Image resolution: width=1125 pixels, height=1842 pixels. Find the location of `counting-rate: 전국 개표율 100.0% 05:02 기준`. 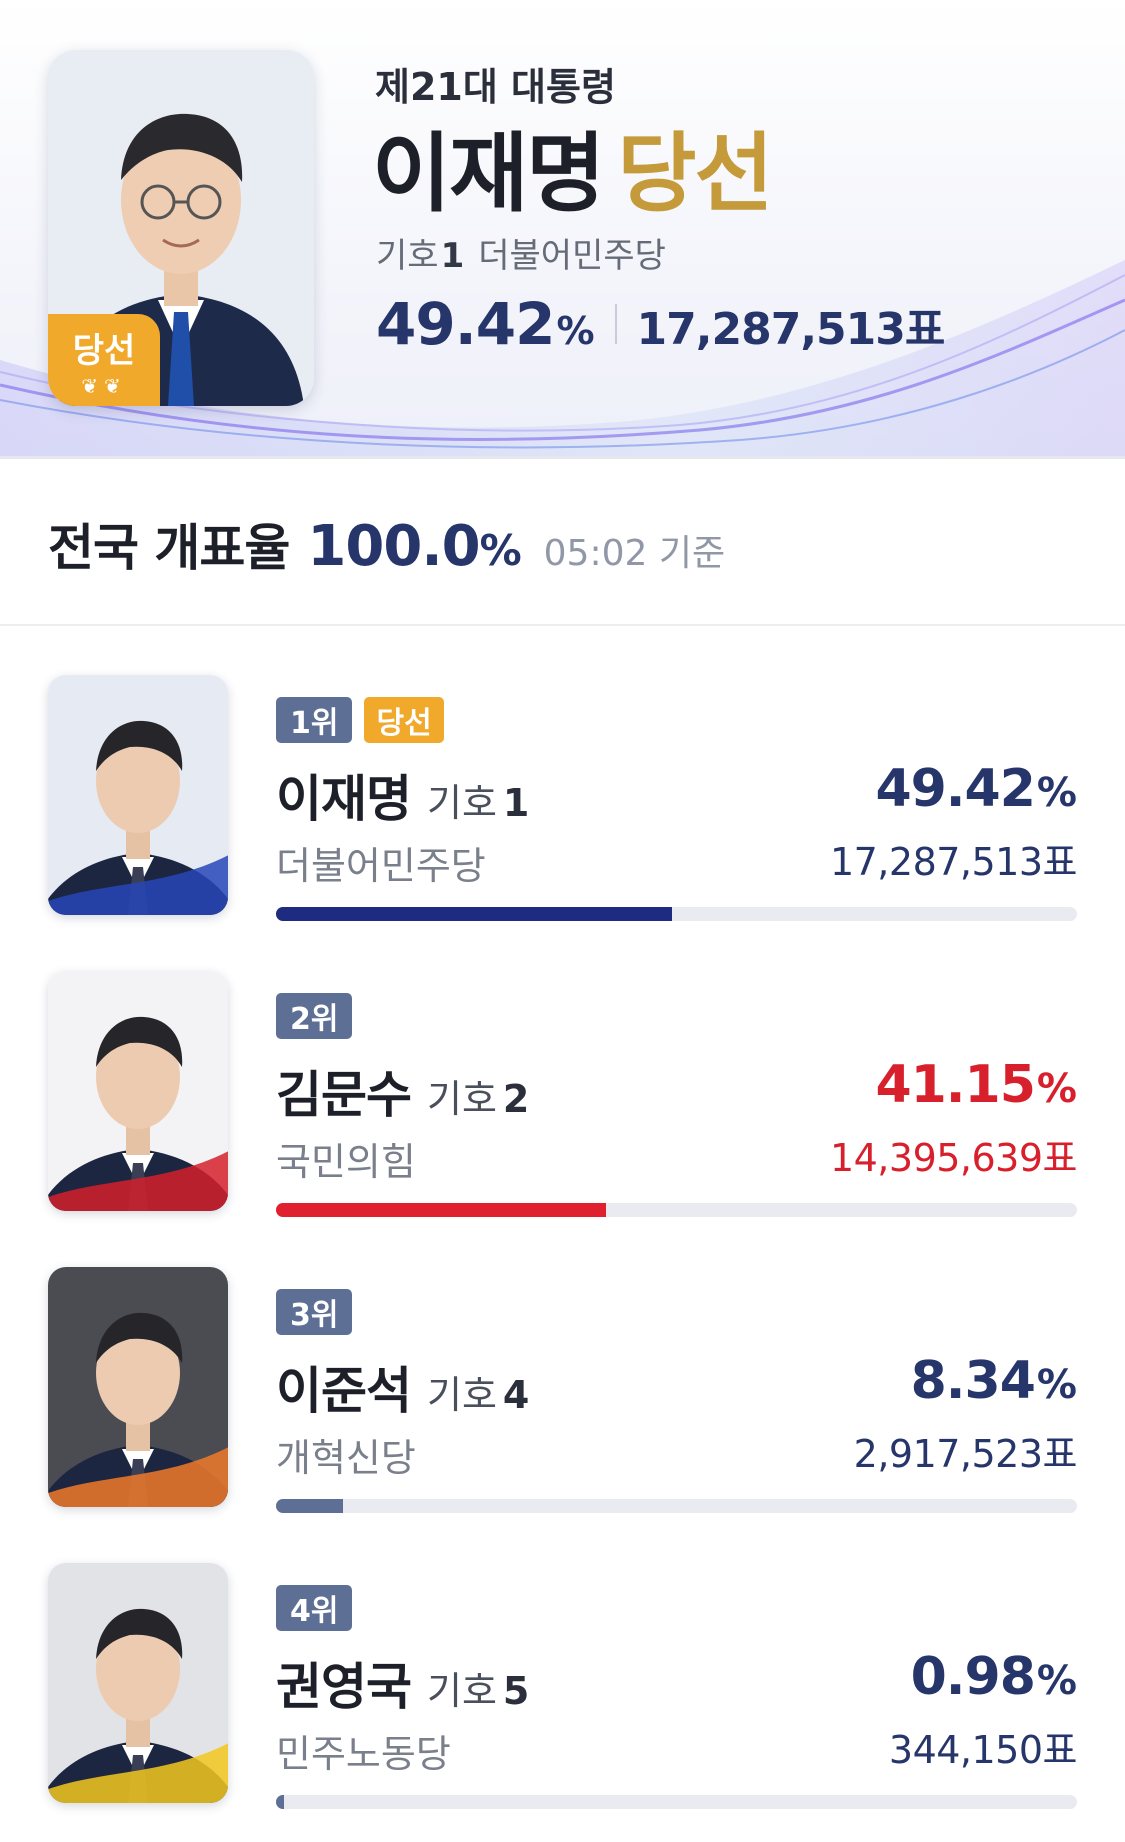

counting-rate: 전국 개표율 100.0% 05:02 기준 is located at coordinates (386, 544).